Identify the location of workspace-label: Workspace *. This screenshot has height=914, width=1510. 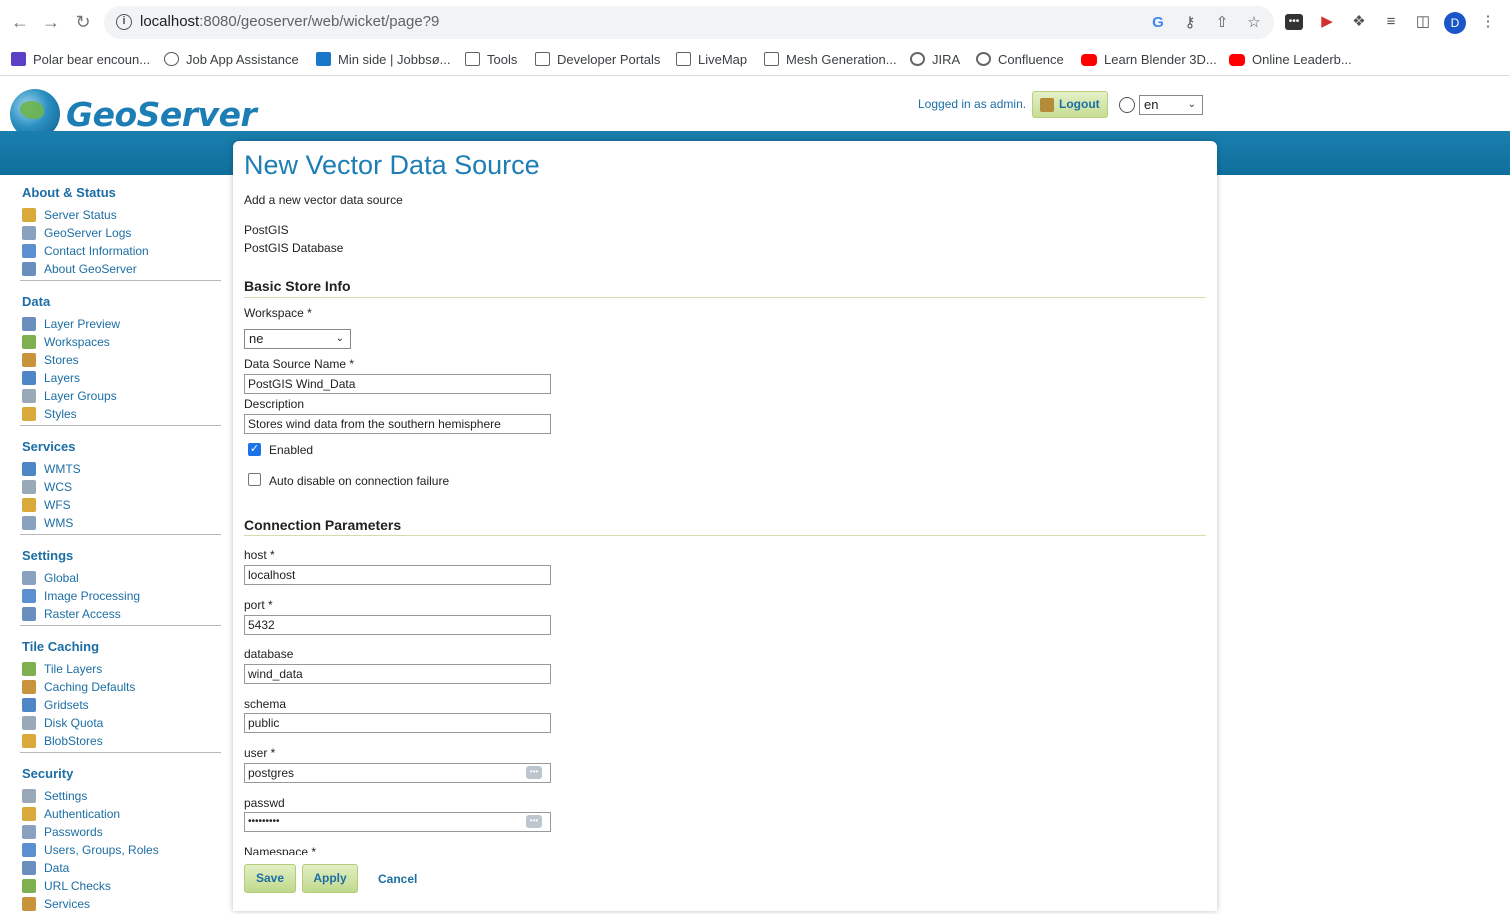
(278, 313).